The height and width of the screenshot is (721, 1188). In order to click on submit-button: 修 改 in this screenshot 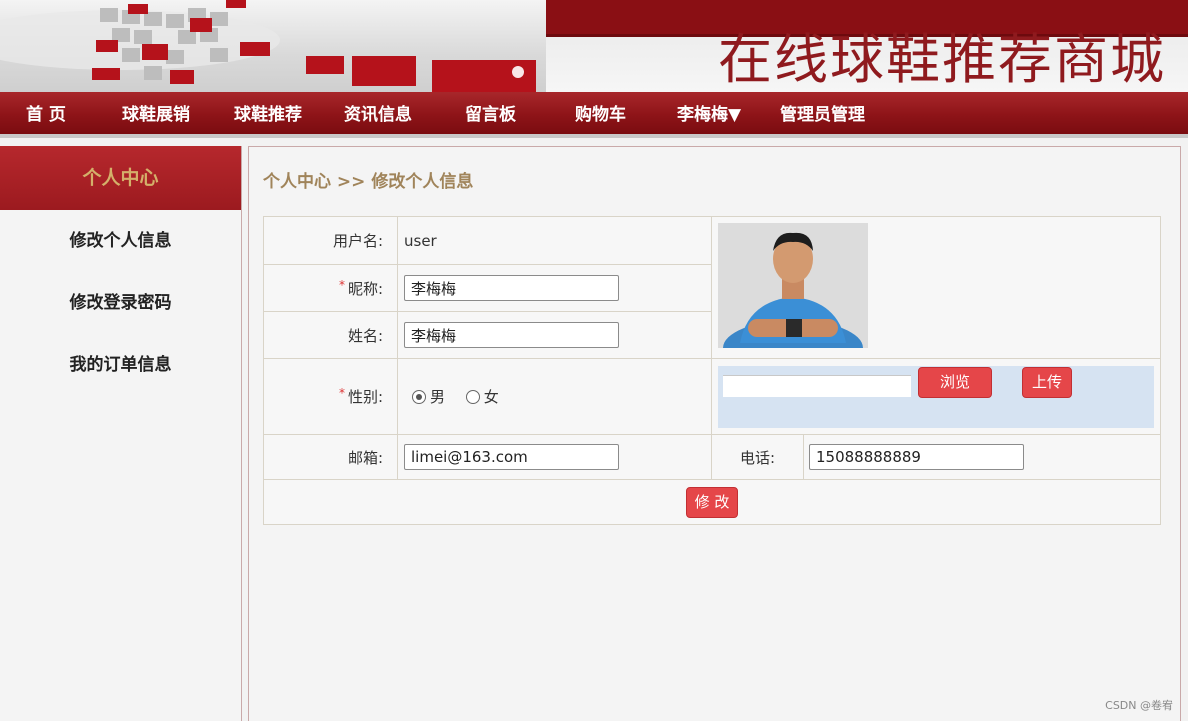, I will do `click(712, 502)`.